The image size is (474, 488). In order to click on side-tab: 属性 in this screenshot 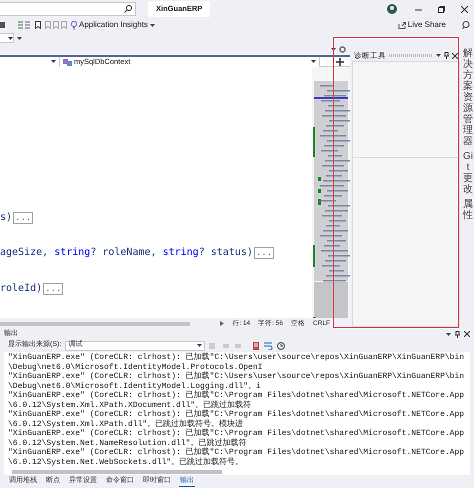, I will do `click(468, 210)`.